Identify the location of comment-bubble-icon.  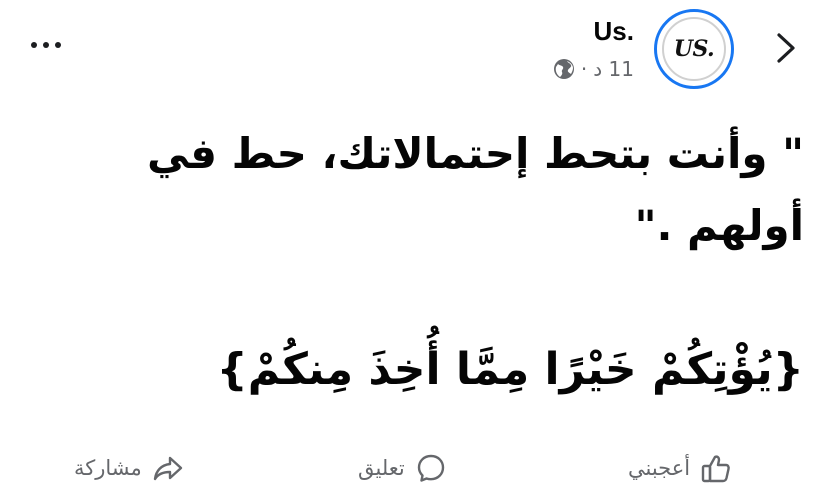
(430, 468).